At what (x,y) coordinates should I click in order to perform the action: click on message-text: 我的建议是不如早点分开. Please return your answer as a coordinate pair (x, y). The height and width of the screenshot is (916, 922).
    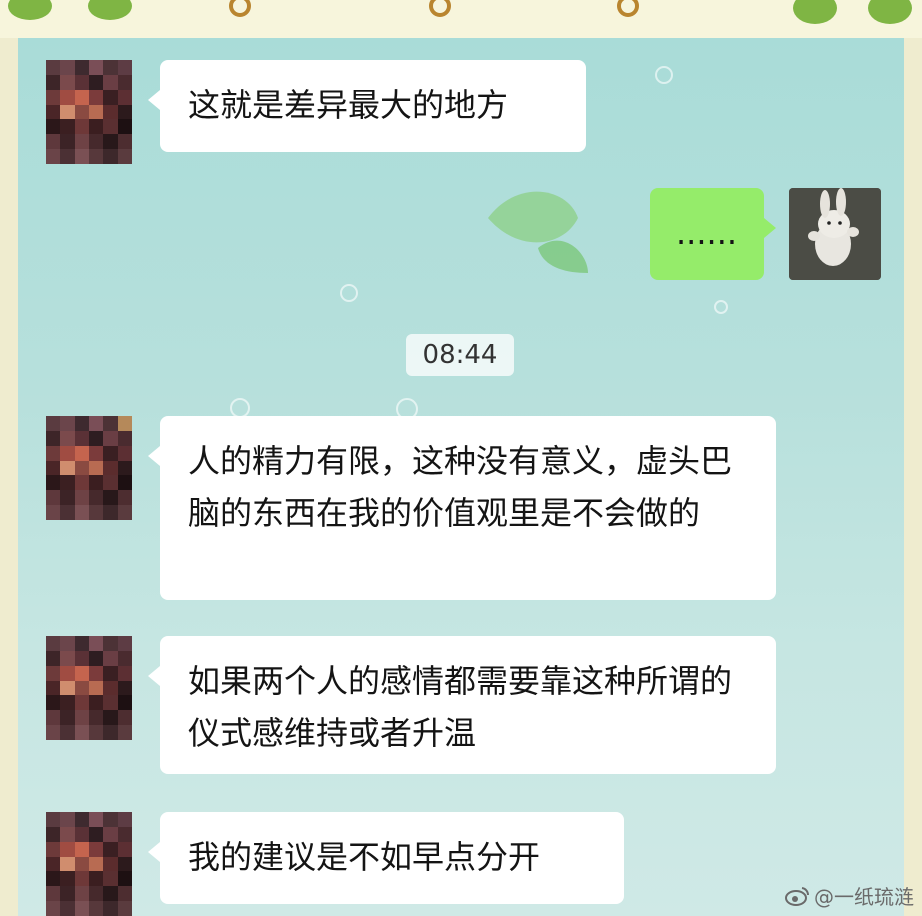
    Looking at the image, I should click on (364, 857).